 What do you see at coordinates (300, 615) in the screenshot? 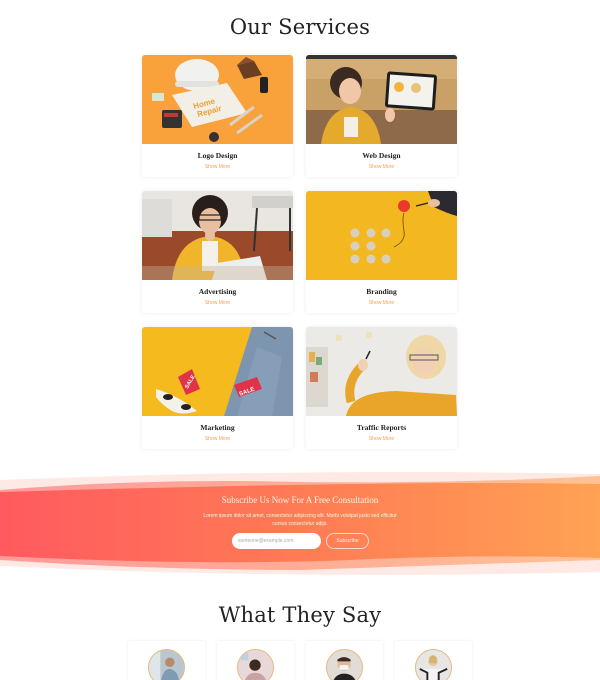
I see `testimonials-heading: What They Say` at bounding box center [300, 615].